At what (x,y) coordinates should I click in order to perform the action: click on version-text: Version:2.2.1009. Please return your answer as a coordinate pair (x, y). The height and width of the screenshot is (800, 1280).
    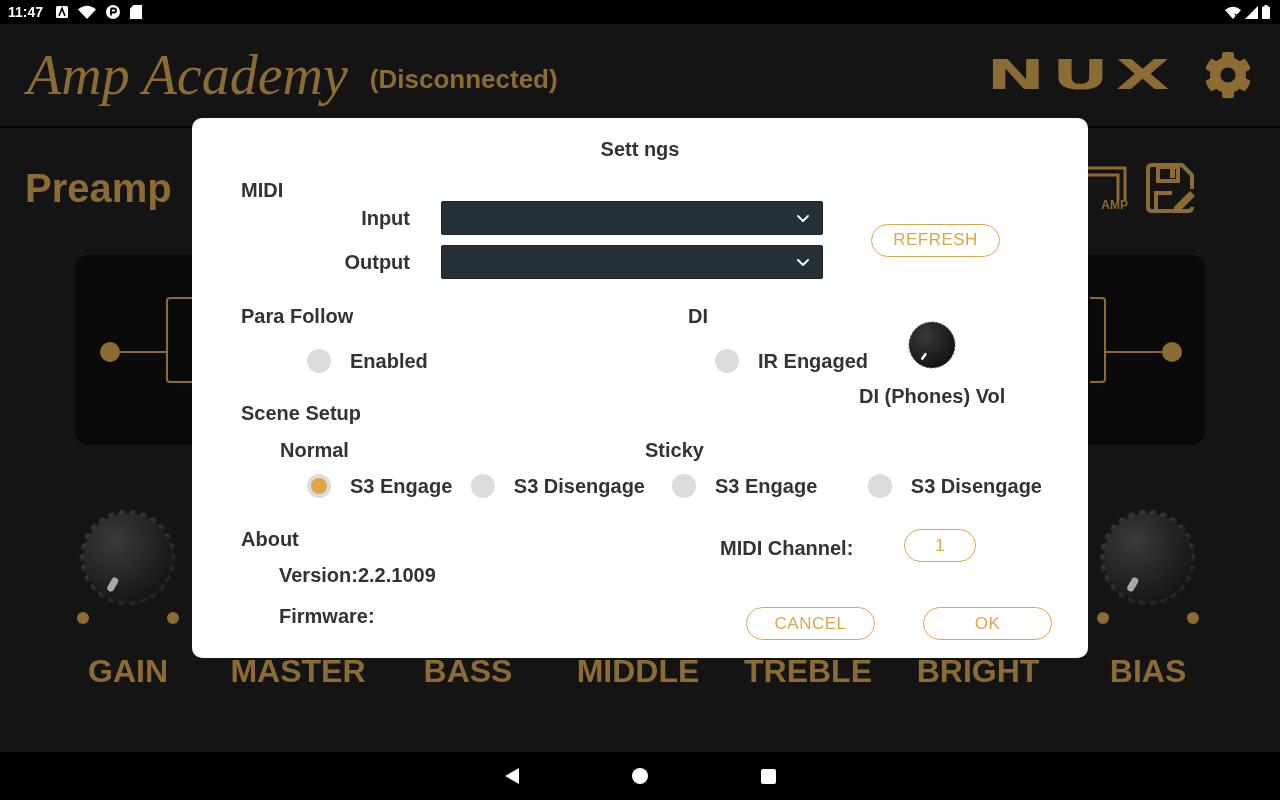
    Looking at the image, I should click on (357, 575).